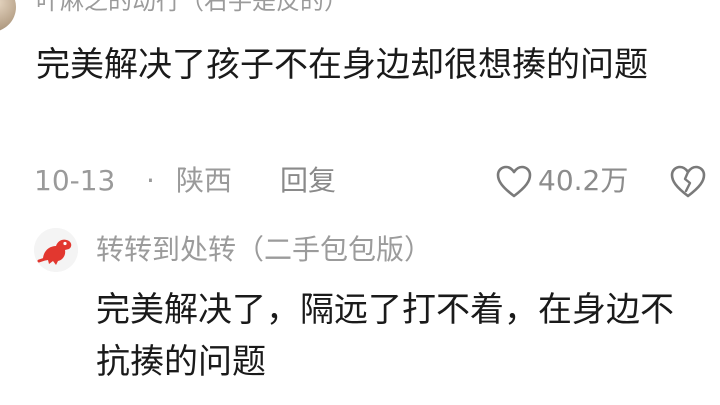  What do you see at coordinates (192, 7) in the screenshot?
I see `comment-username: 叶麻之的动行（右手是反的）` at bounding box center [192, 7].